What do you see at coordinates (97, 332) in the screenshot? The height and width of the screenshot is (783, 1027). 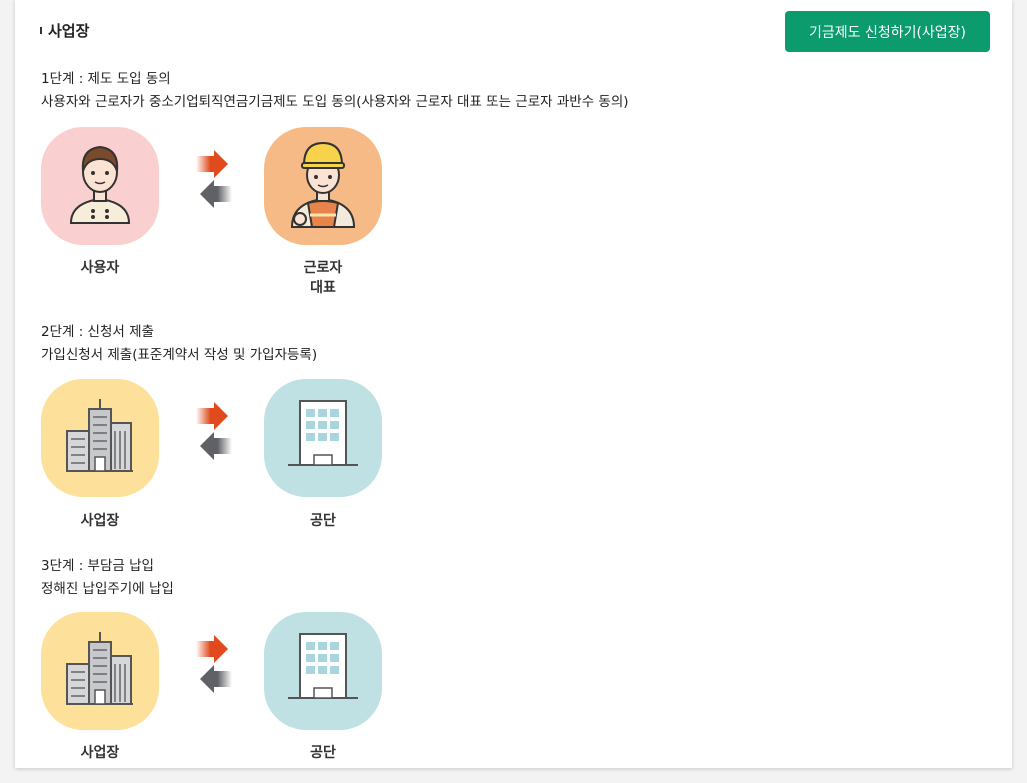 I see `step2-title: 2단계 : 신청서 제출` at bounding box center [97, 332].